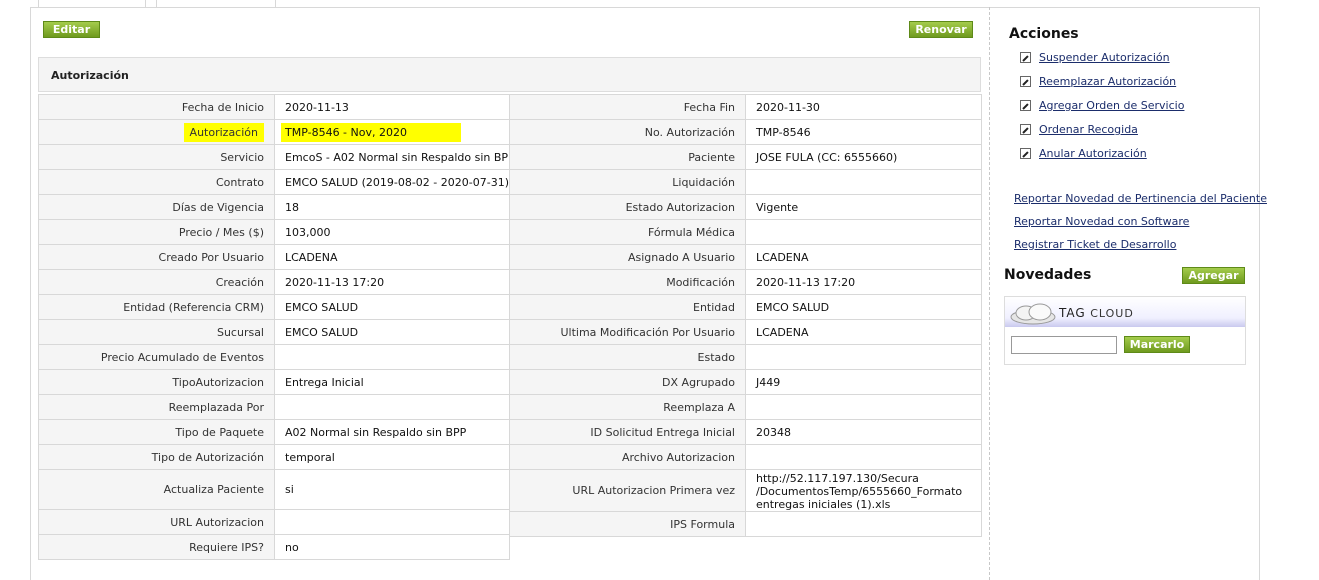 The height and width of the screenshot is (580, 1319). I want to click on action-link: Suspender Autorización, so click(1104, 57).